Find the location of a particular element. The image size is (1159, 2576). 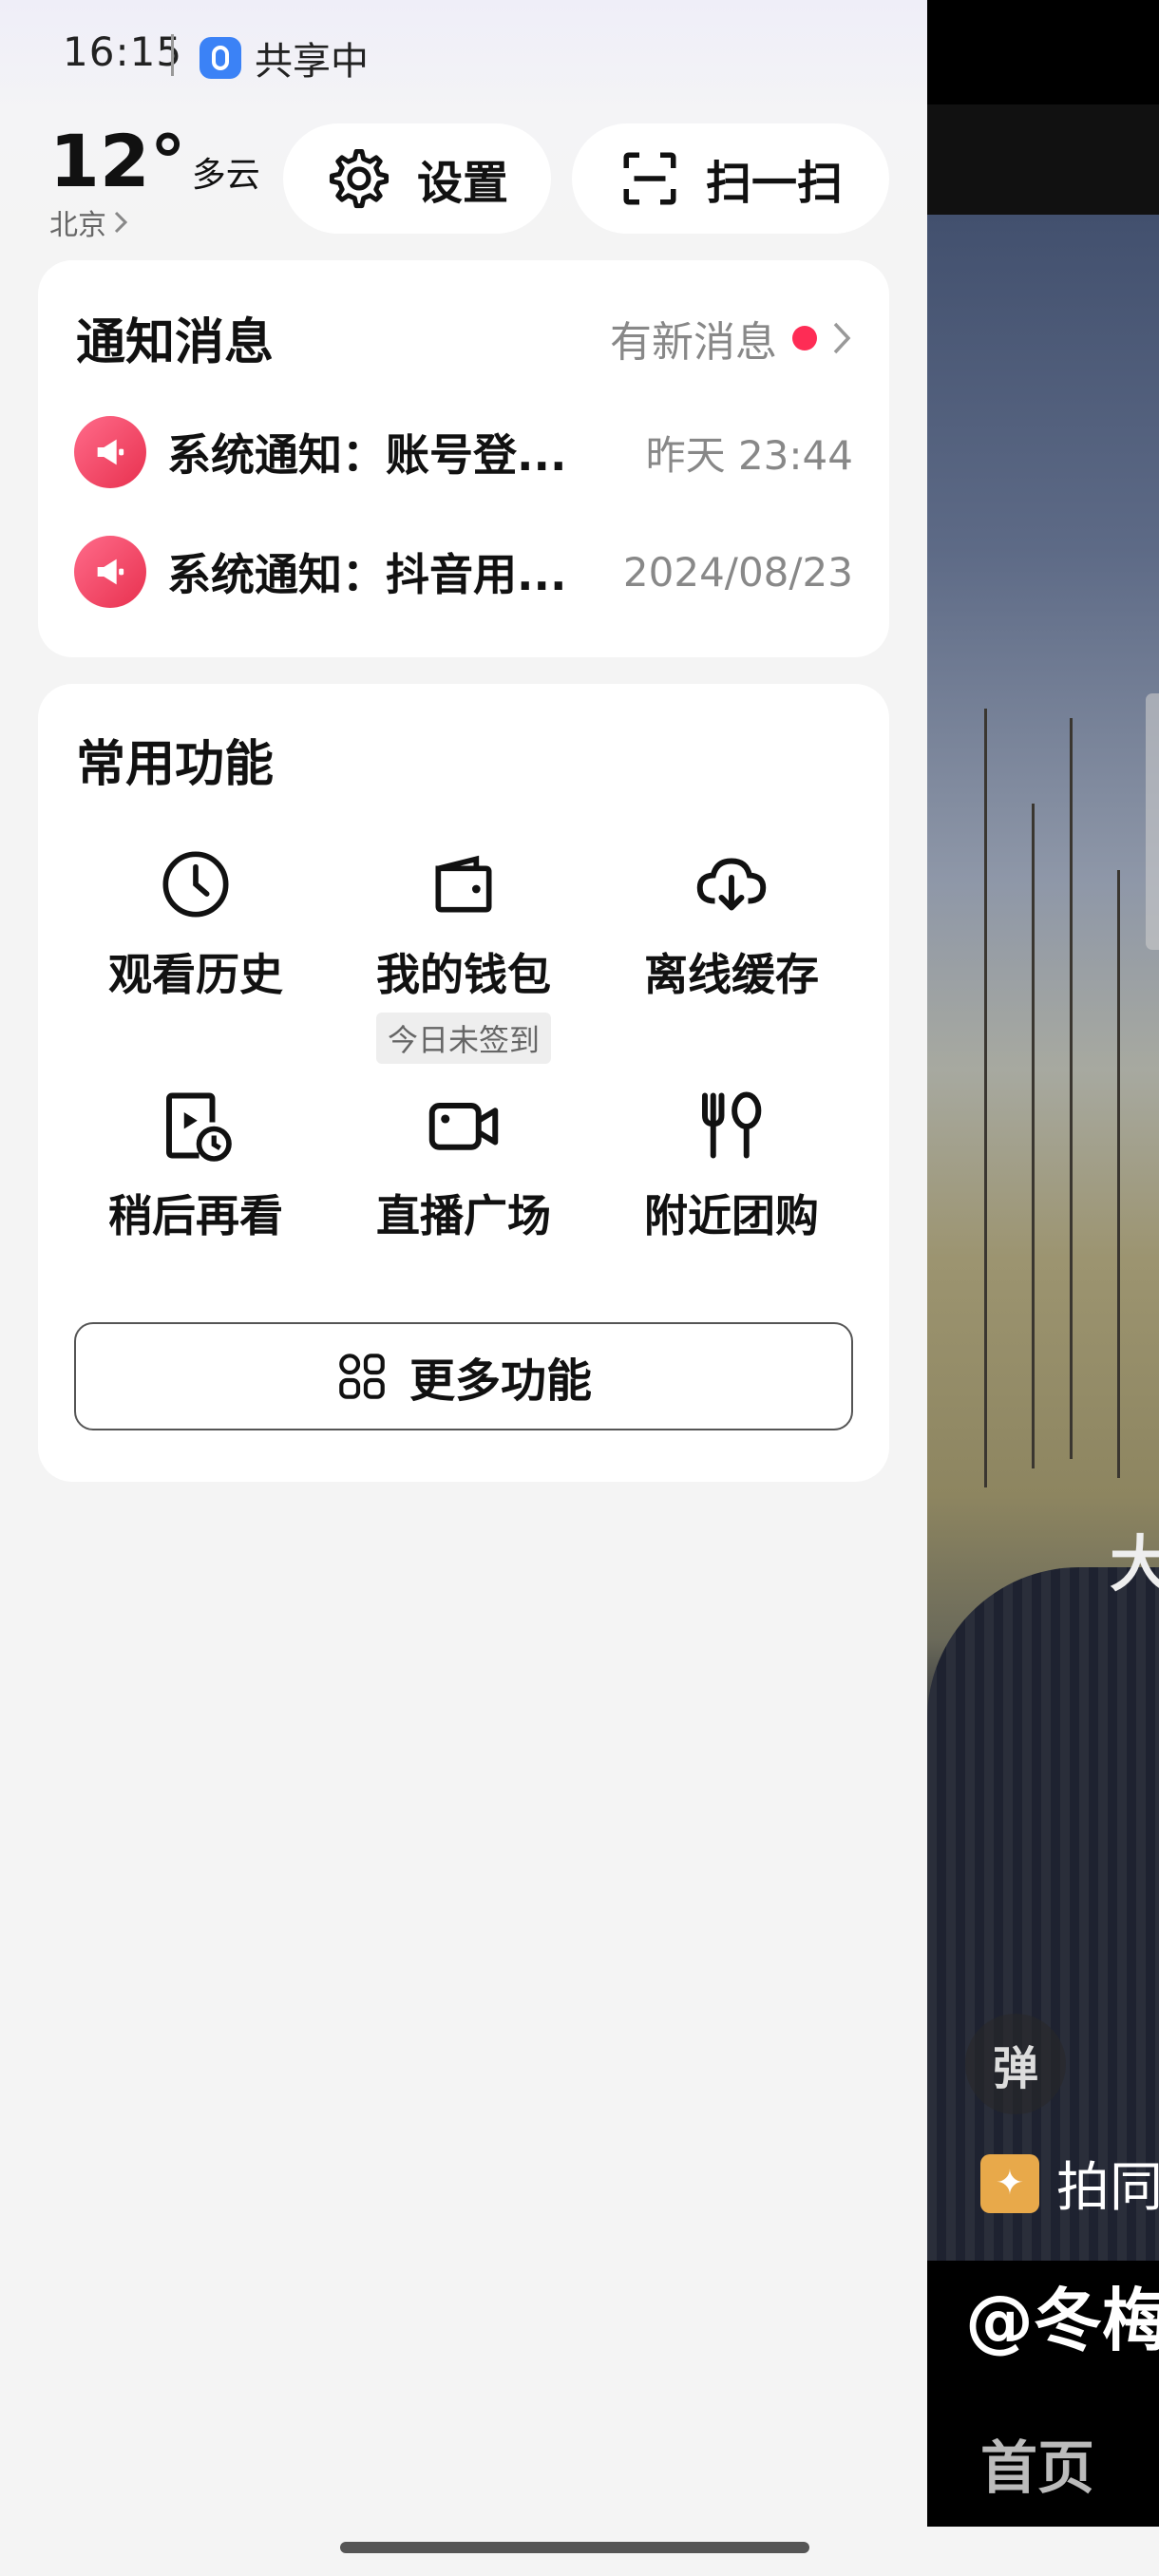

notifications-title: 通知消息 is located at coordinates (175, 342).